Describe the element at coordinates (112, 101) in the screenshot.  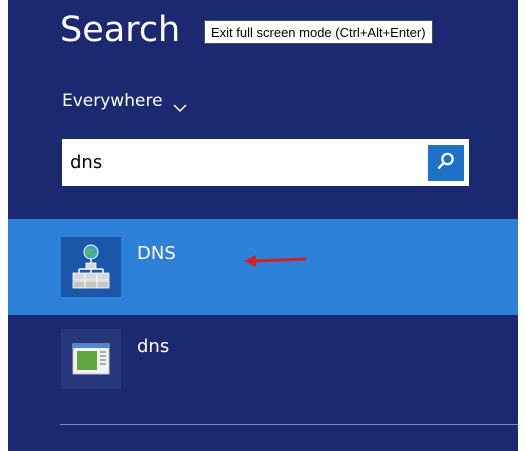
I see `search-scope-label: Everywhere` at that location.